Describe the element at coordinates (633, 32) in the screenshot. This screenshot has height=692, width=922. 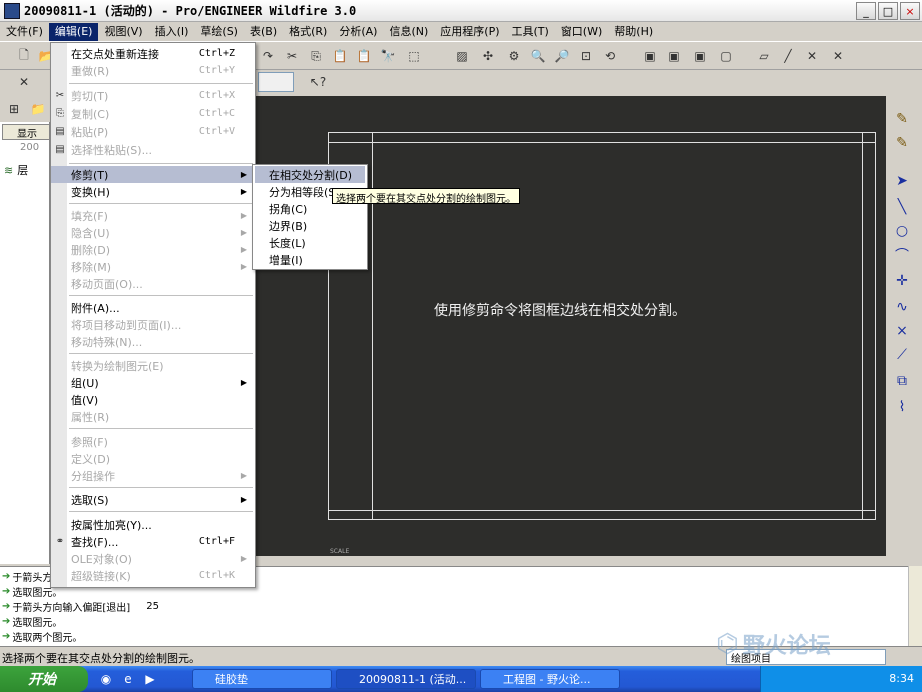
I see `menu-help: 帮助(H)` at that location.